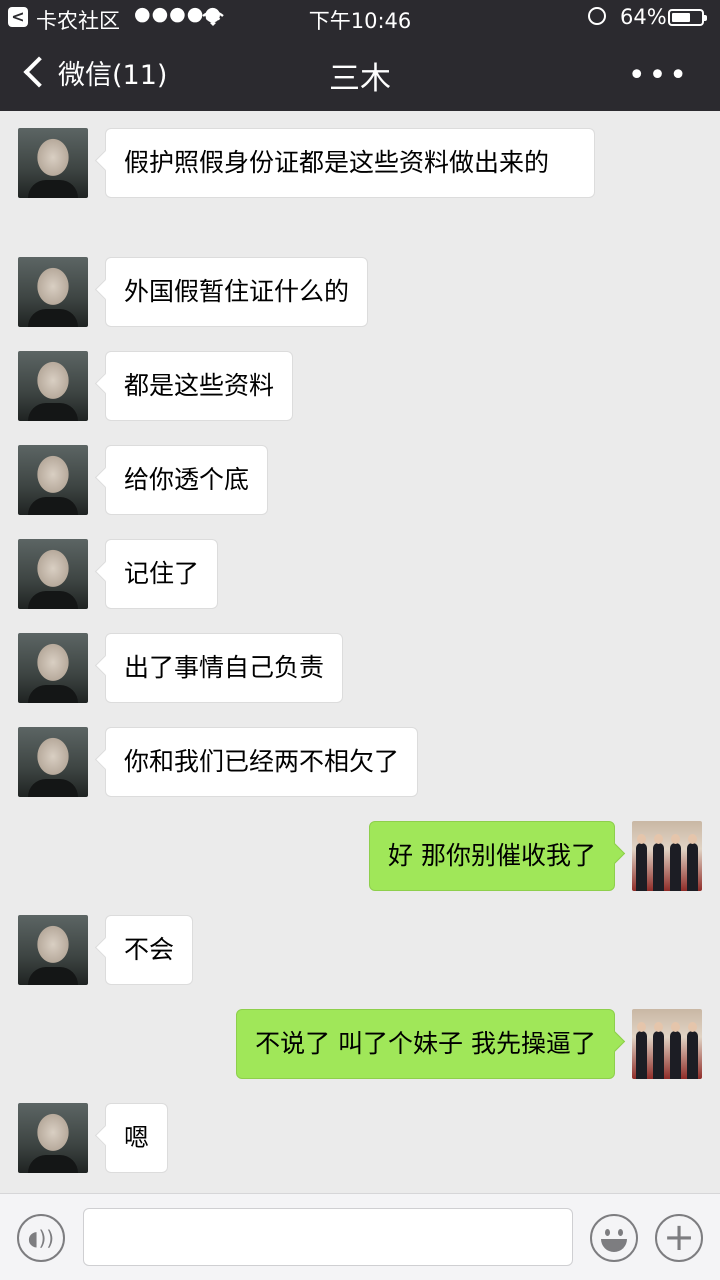  I want to click on more-options-icon: •••, so click(659, 75).